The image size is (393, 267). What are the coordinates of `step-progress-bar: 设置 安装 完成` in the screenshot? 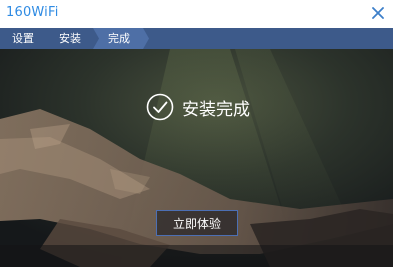 It's located at (196, 38).